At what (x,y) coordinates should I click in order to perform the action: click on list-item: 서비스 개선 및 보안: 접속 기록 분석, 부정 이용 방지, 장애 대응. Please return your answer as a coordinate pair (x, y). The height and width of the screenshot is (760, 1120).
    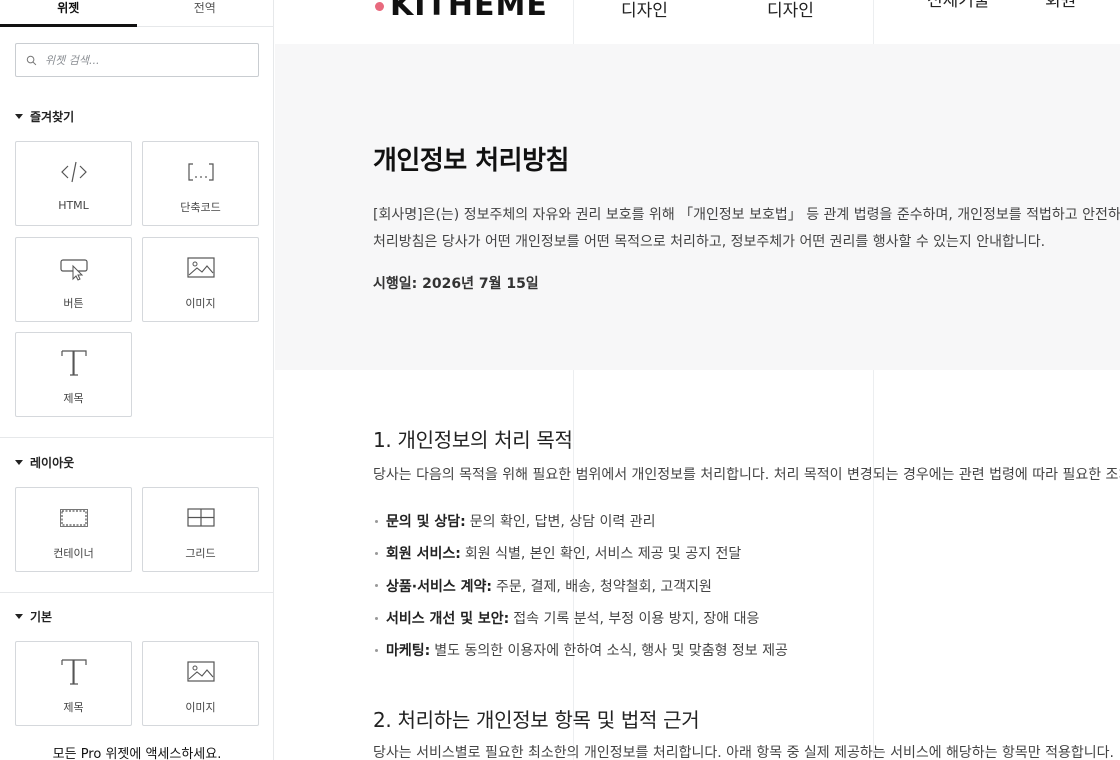
    Looking at the image, I should click on (580, 618).